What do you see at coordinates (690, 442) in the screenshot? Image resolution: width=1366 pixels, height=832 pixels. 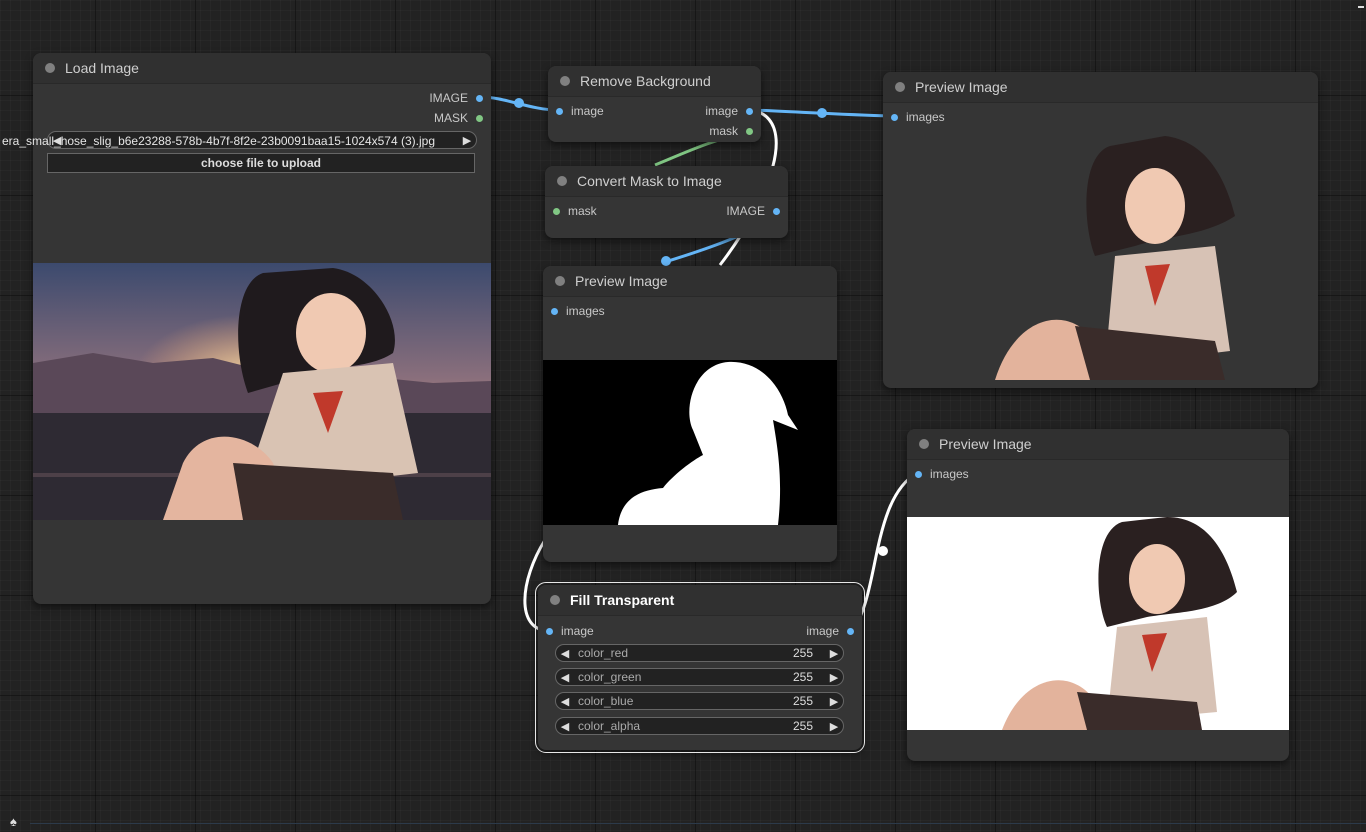 I see `mask-preview-image` at bounding box center [690, 442].